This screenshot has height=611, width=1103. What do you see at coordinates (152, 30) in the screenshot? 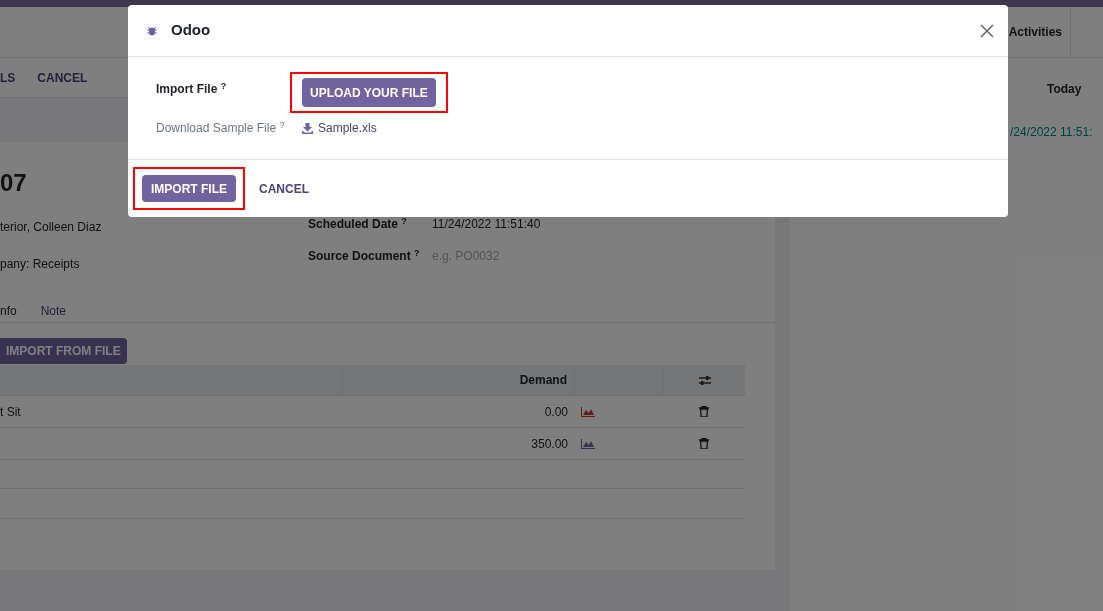
I see `bug-icon` at bounding box center [152, 30].